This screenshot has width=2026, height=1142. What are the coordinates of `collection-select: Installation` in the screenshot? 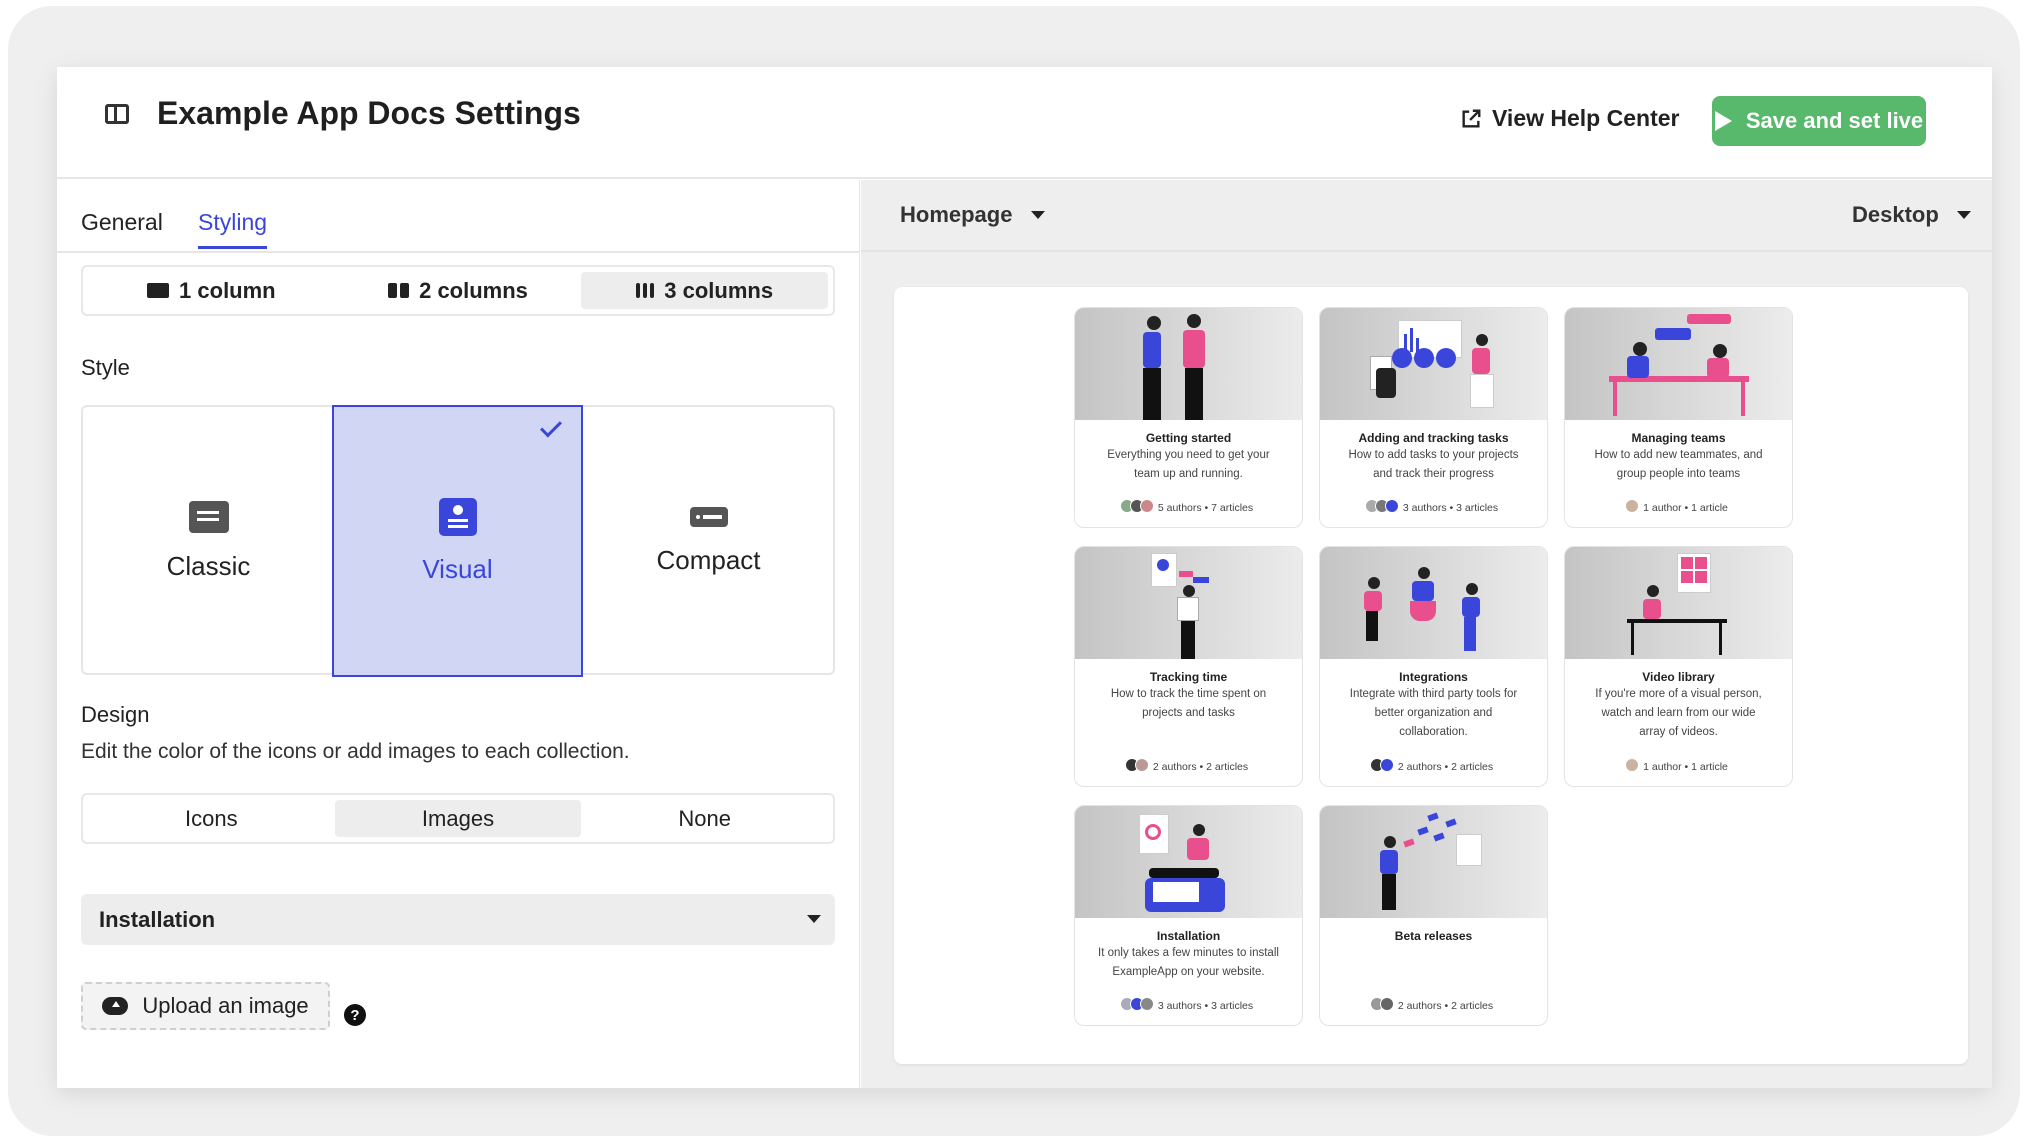 It's located at (458, 919).